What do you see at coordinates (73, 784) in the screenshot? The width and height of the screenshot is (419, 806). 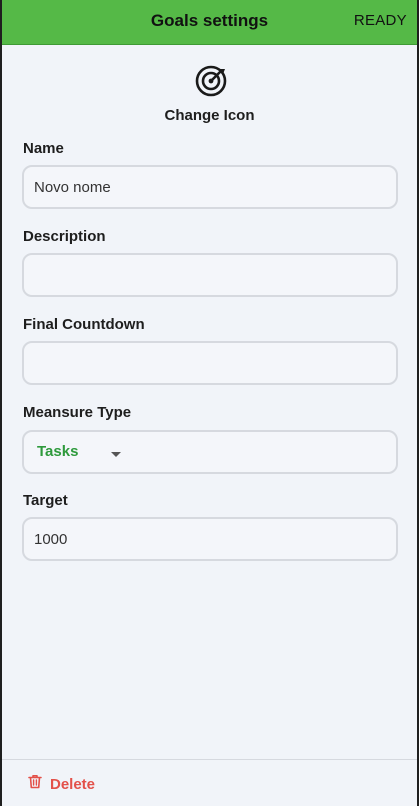 I see `delete-label: Delete` at bounding box center [73, 784].